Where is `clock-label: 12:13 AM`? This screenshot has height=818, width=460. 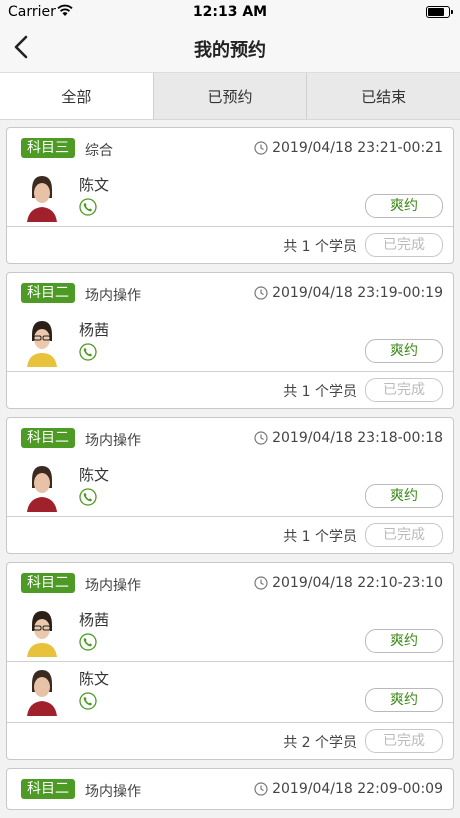 clock-label: 12:13 AM is located at coordinates (230, 12).